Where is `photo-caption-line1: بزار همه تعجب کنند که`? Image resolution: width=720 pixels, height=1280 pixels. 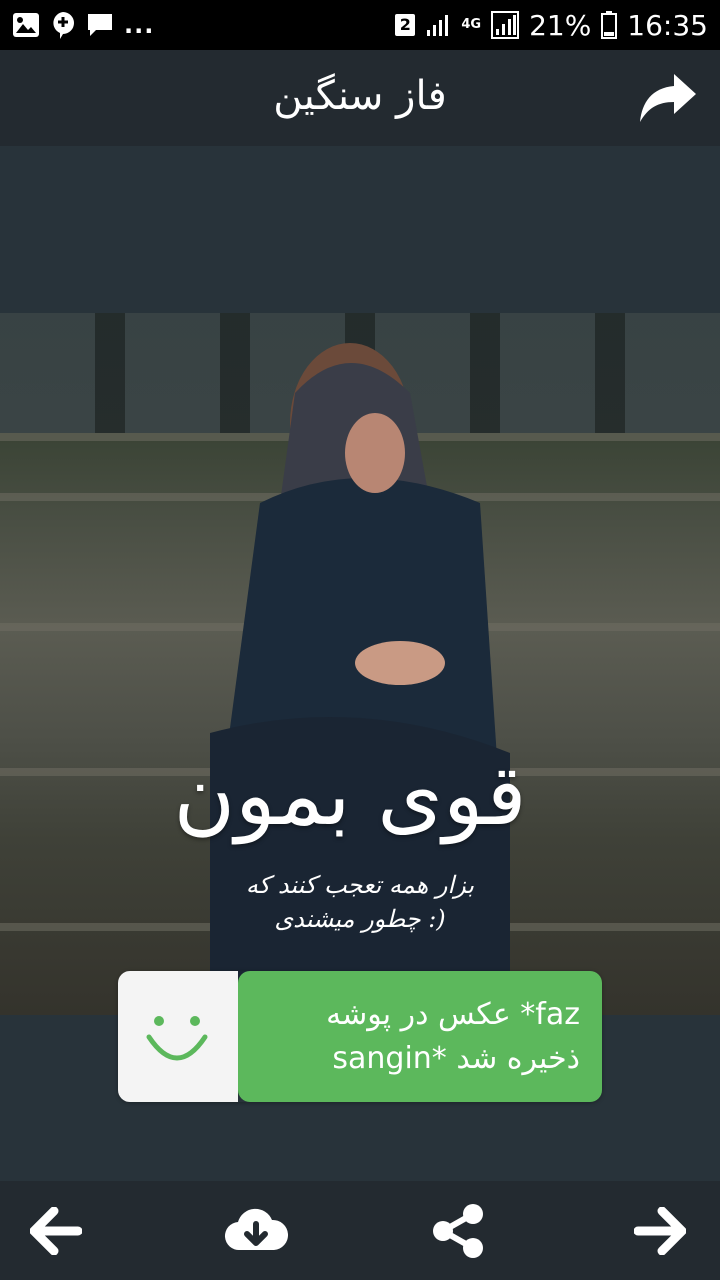 photo-caption-line1: بزار همه تعجب کنند که is located at coordinates (360, 885).